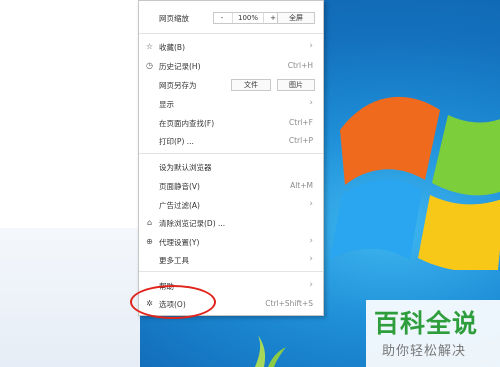 This screenshot has width=500, height=367. What do you see at coordinates (300, 65) in the screenshot?
I see `shortcut-label: Ctrl+H` at bounding box center [300, 65].